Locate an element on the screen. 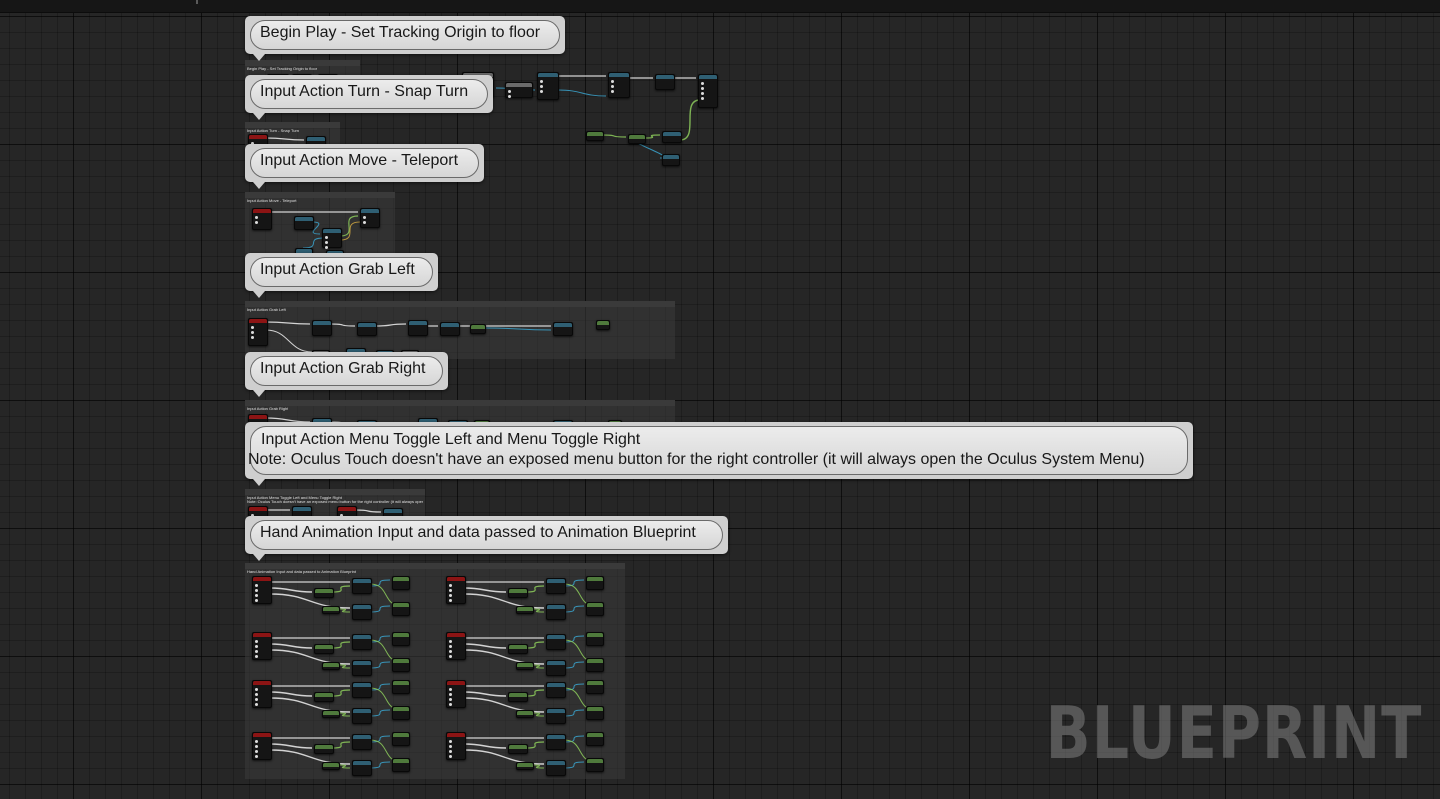 The height and width of the screenshot is (799, 1440). comment-bubble-grab-left: Input Action Grab Left is located at coordinates (341, 275).